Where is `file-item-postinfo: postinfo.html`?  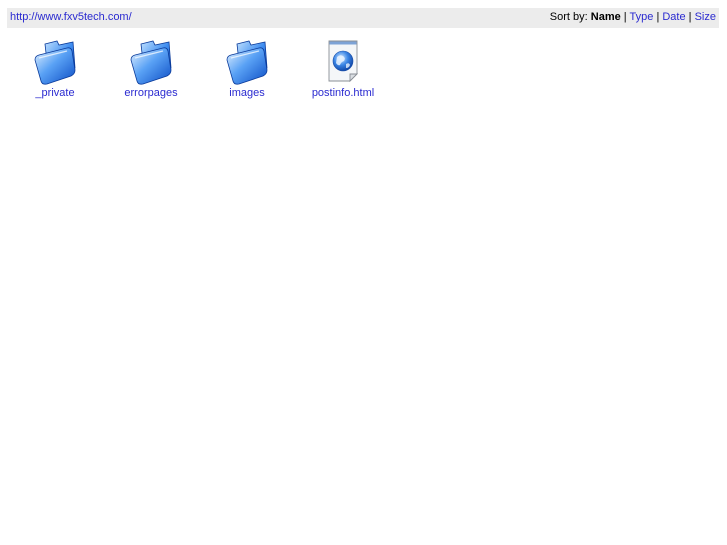
file-item-postinfo: postinfo.html is located at coordinates (343, 69).